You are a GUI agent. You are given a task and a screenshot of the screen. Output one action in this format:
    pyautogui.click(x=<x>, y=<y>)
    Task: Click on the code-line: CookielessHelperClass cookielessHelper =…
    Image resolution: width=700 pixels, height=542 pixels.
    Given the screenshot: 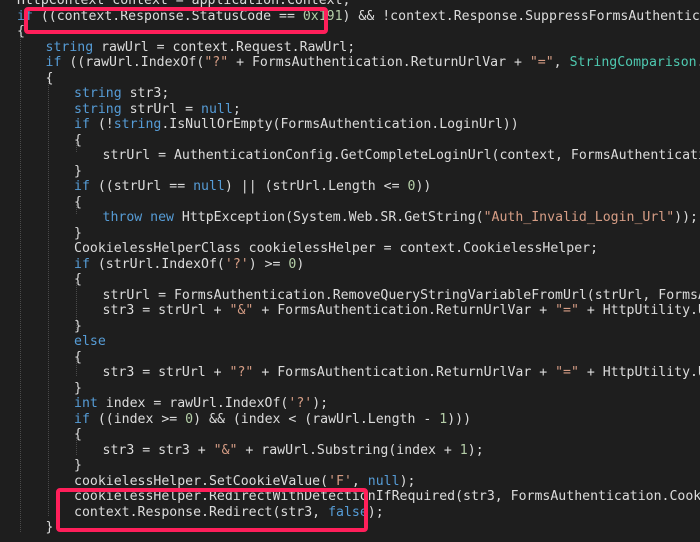 What is the action you would take?
    pyautogui.click(x=336, y=249)
    